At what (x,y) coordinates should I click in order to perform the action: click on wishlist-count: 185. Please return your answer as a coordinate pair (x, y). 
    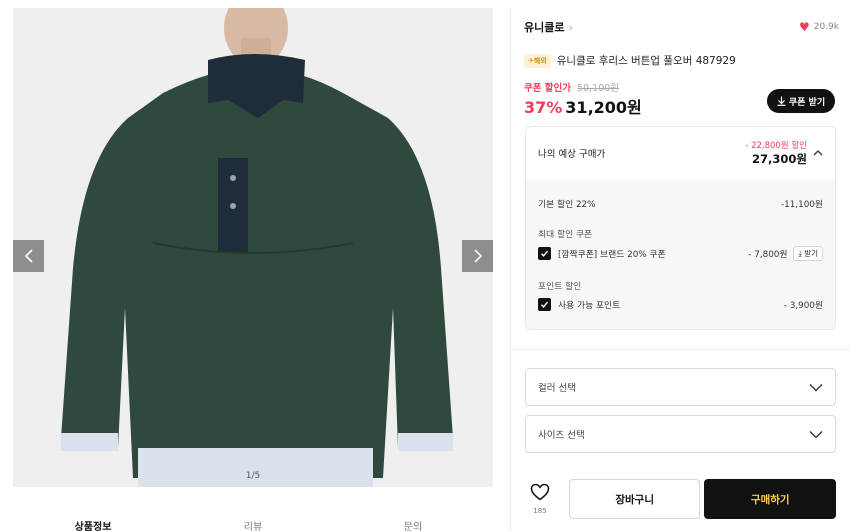
    Looking at the image, I should click on (540, 511).